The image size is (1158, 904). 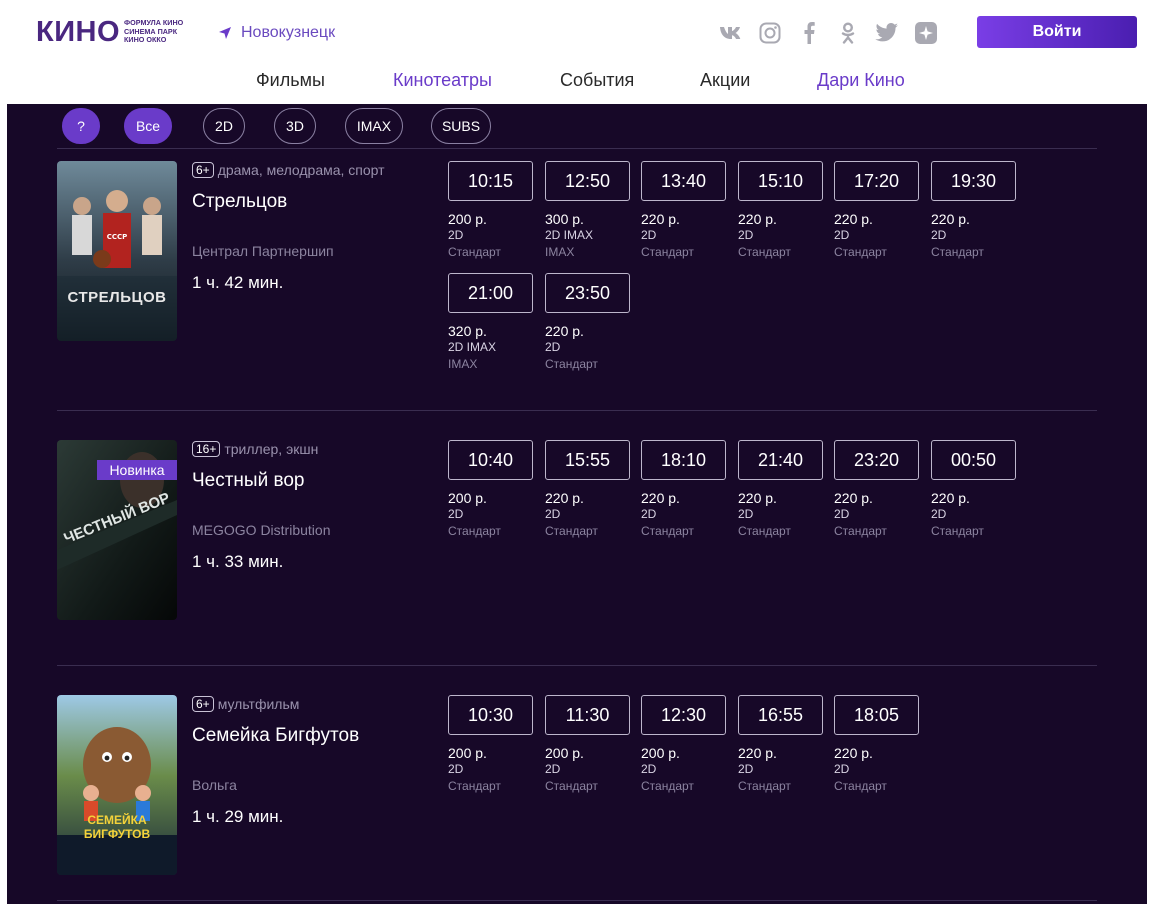 What do you see at coordinates (876, 460) in the screenshot?
I see `session-time-button: 23:20` at bounding box center [876, 460].